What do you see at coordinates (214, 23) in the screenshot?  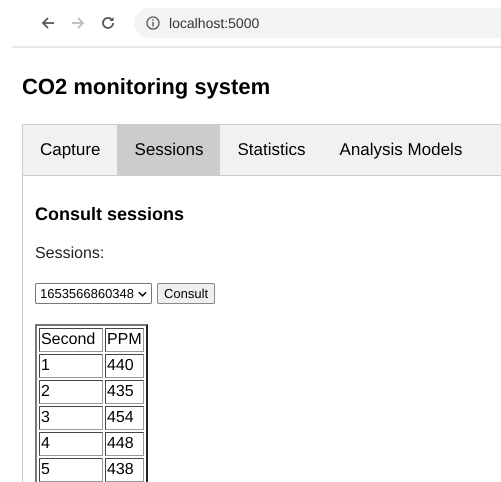 I see `url-text: localhost:5000` at bounding box center [214, 23].